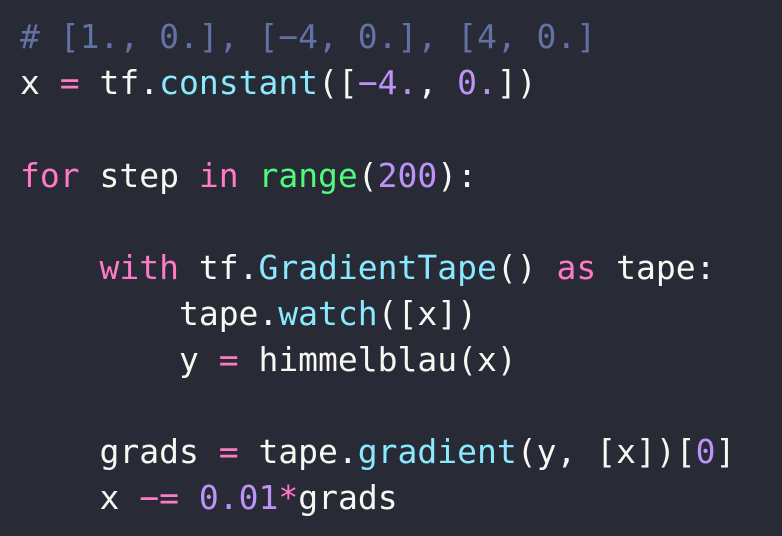 Image resolution: width=782 pixels, height=536 pixels. What do you see at coordinates (516, 82) in the screenshot?
I see `punctuation: ])` at bounding box center [516, 82].